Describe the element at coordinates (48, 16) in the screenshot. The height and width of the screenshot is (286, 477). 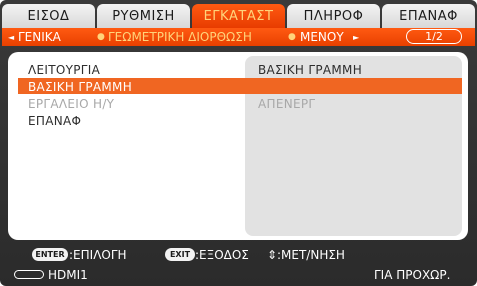
I see `tab-input: ΕΙΣΟΔ` at that location.